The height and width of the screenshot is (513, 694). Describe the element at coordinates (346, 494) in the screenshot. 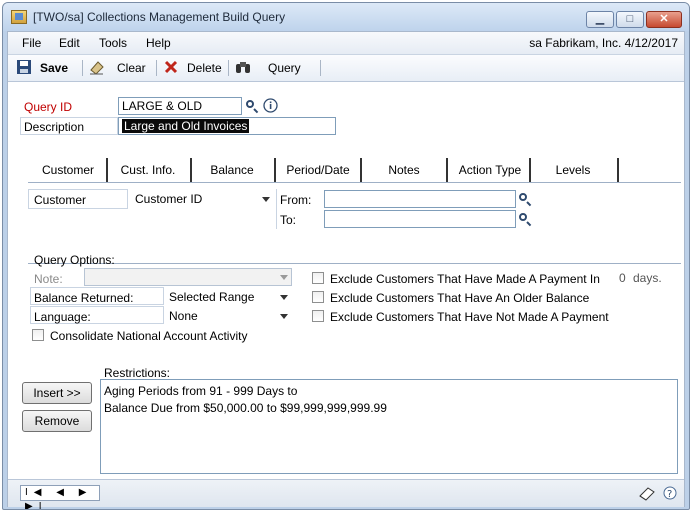

I see `status-bar: I◀ ◀ ▶ ▶I ?` at that location.